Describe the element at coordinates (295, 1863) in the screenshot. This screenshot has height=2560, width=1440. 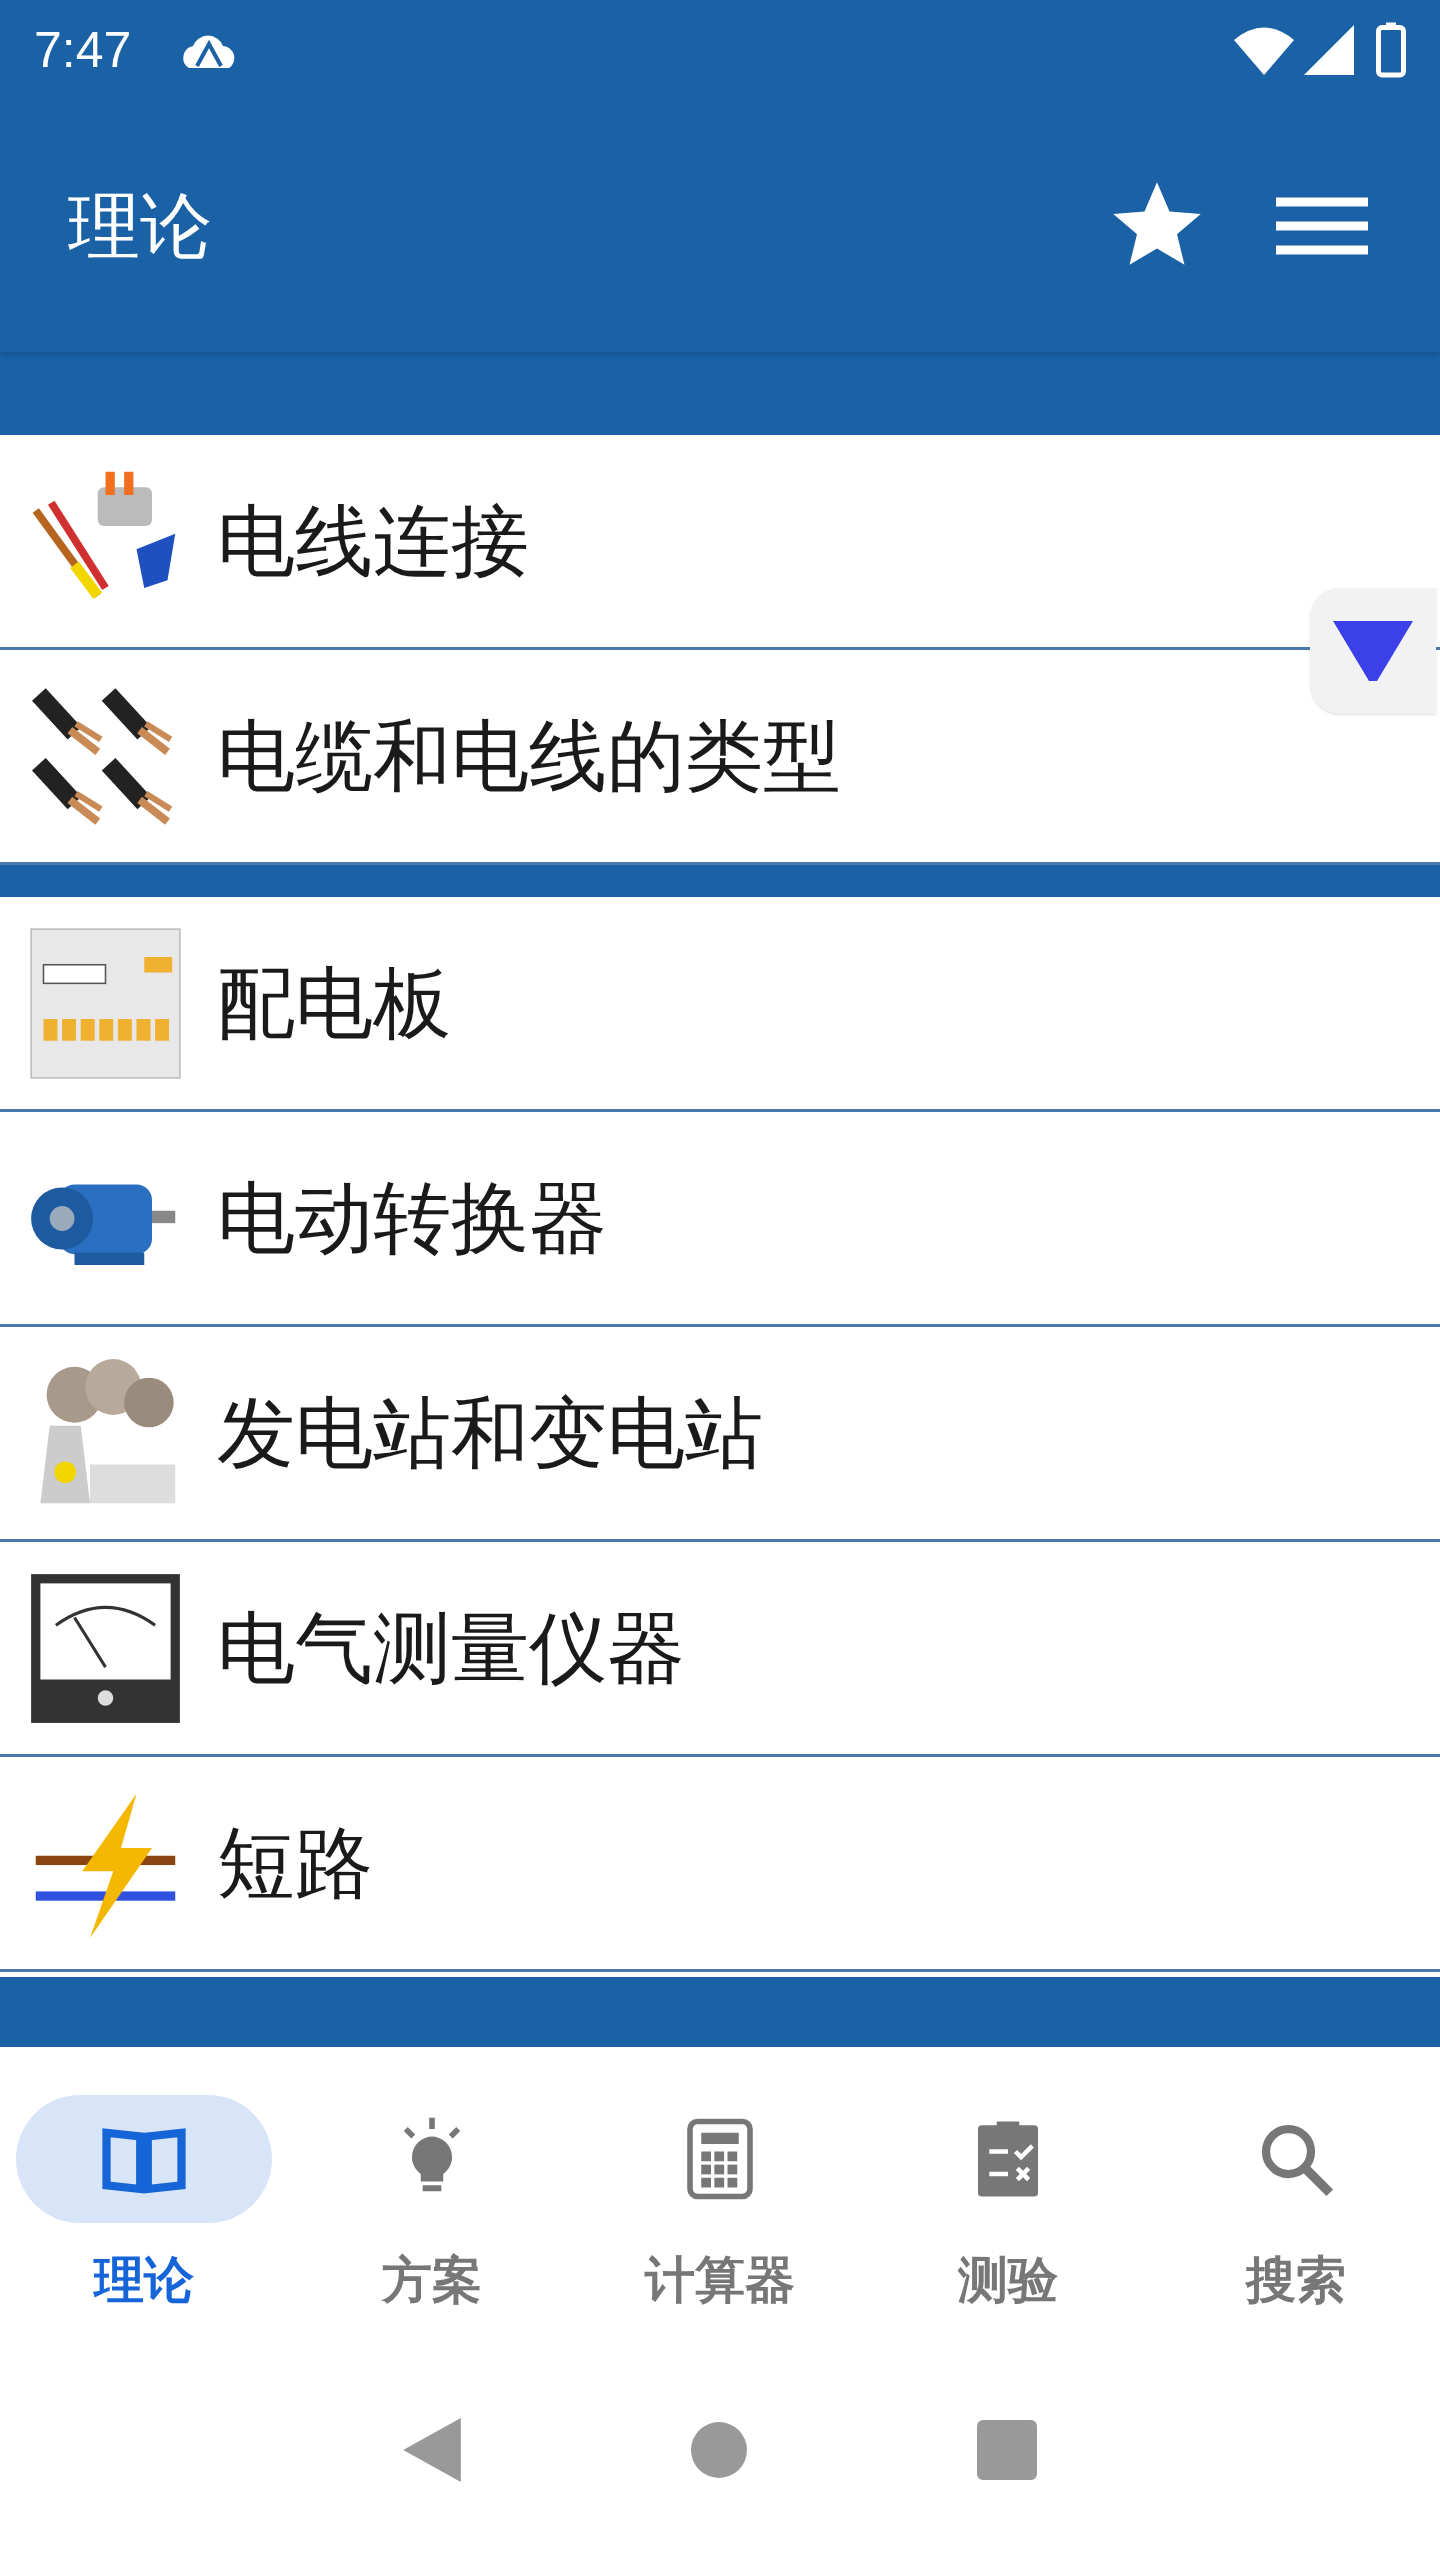
I see `item-label: 短路` at that location.